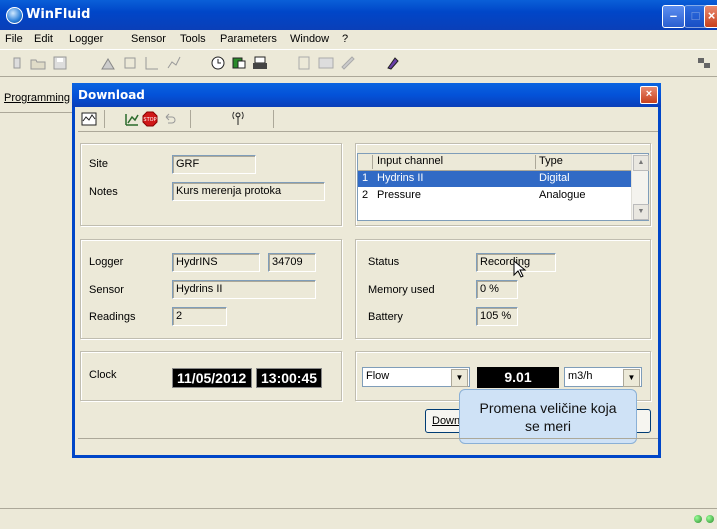 This screenshot has width=717, height=529. What do you see at coordinates (18, 63) in the screenshot?
I see `new-icon` at bounding box center [18, 63].